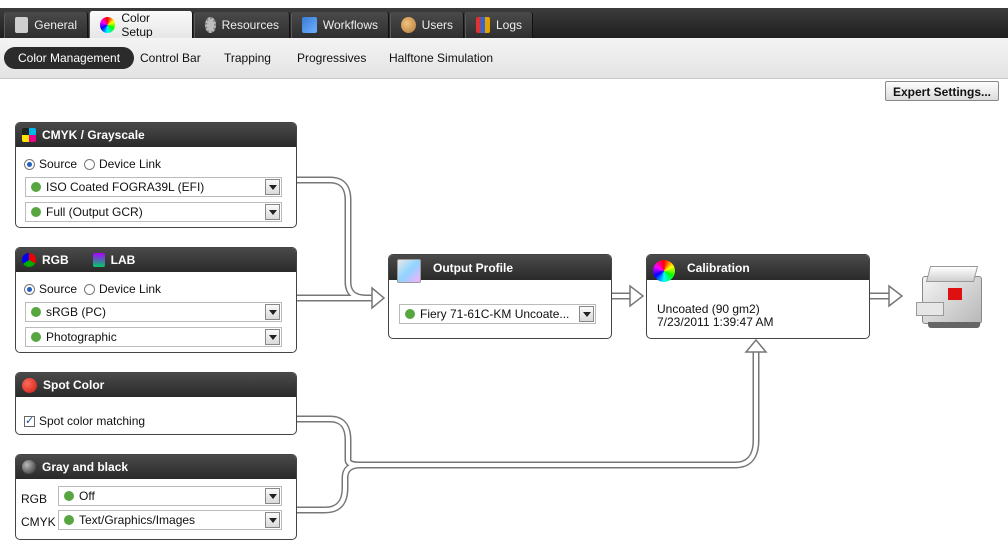 The image size is (1008, 545). What do you see at coordinates (125, 187) in the screenshot?
I see `dropdown-value: ISO Coated FOGRA39L (EFI)` at bounding box center [125, 187].